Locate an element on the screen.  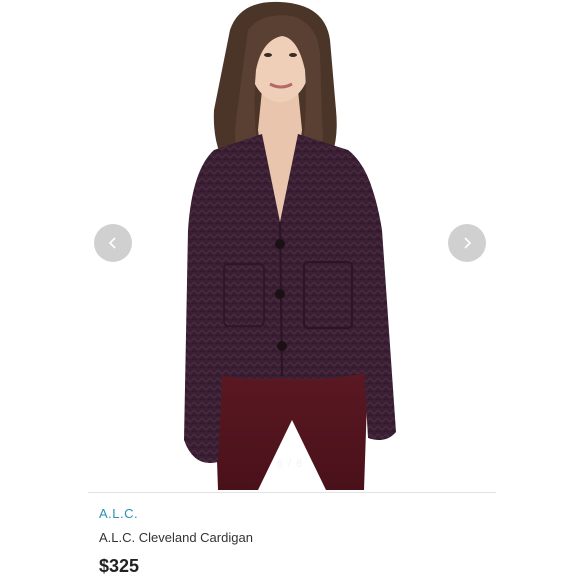
product-title: A.L.C. Cleveland Cardigan is located at coordinates (176, 537).